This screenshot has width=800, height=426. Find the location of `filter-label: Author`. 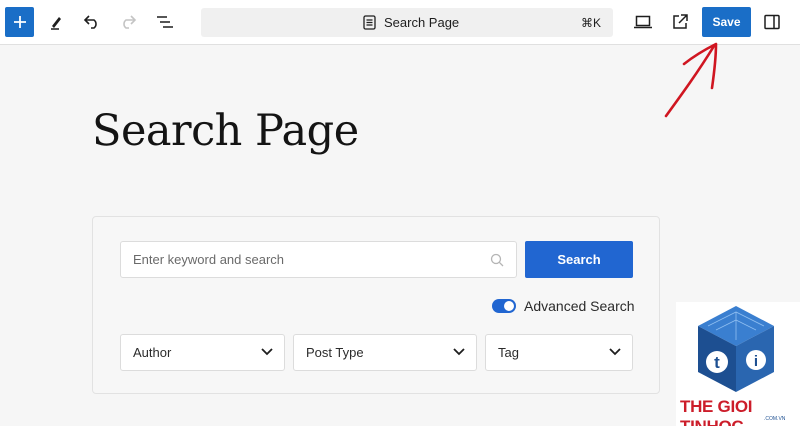

filter-label: Author is located at coordinates (152, 352).